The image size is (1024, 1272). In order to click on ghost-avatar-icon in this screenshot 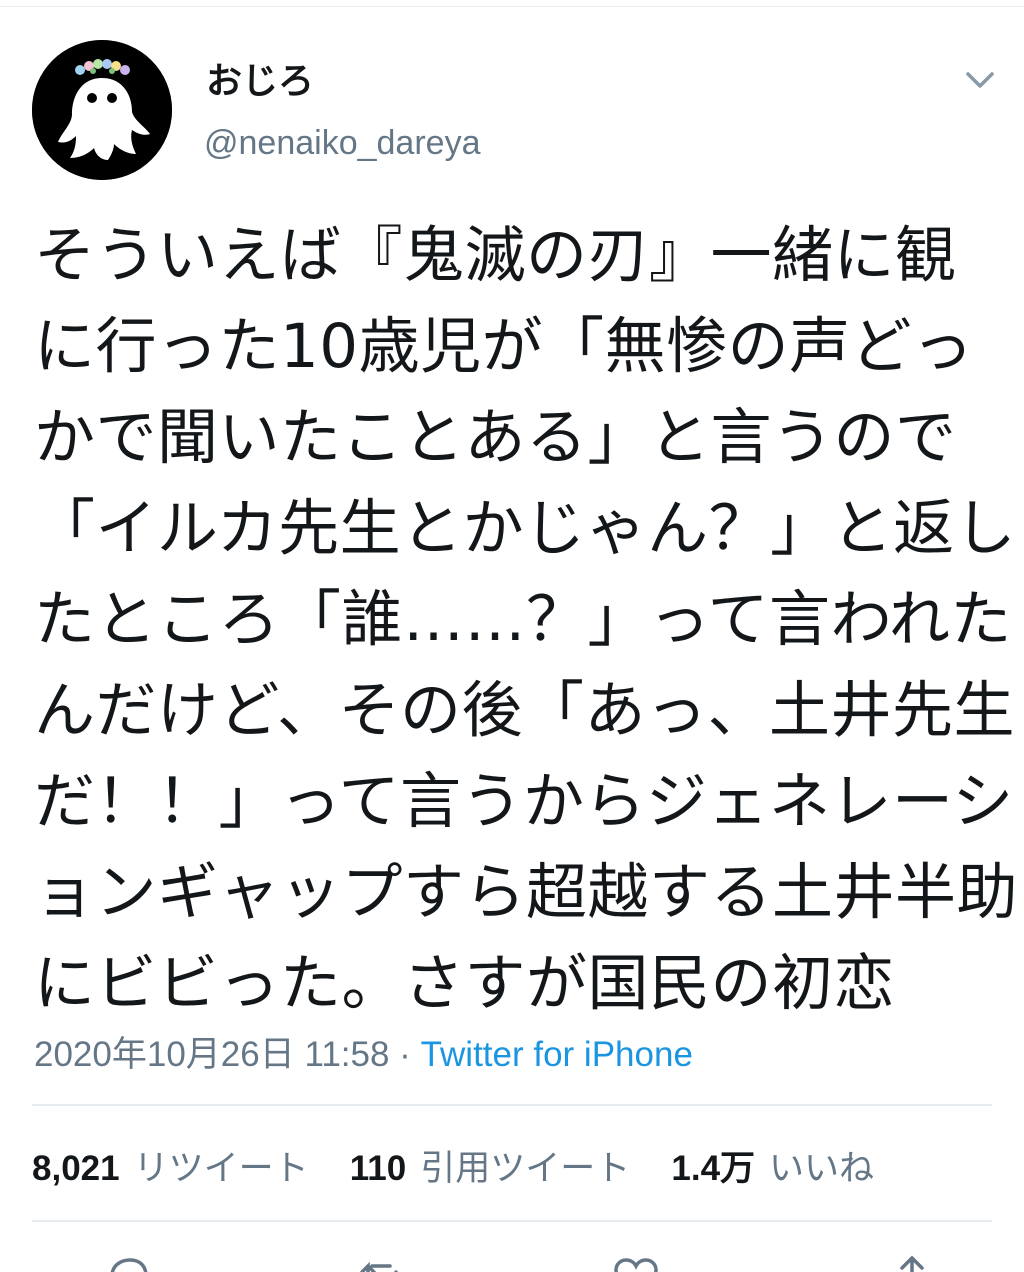, I will do `click(102, 110)`.